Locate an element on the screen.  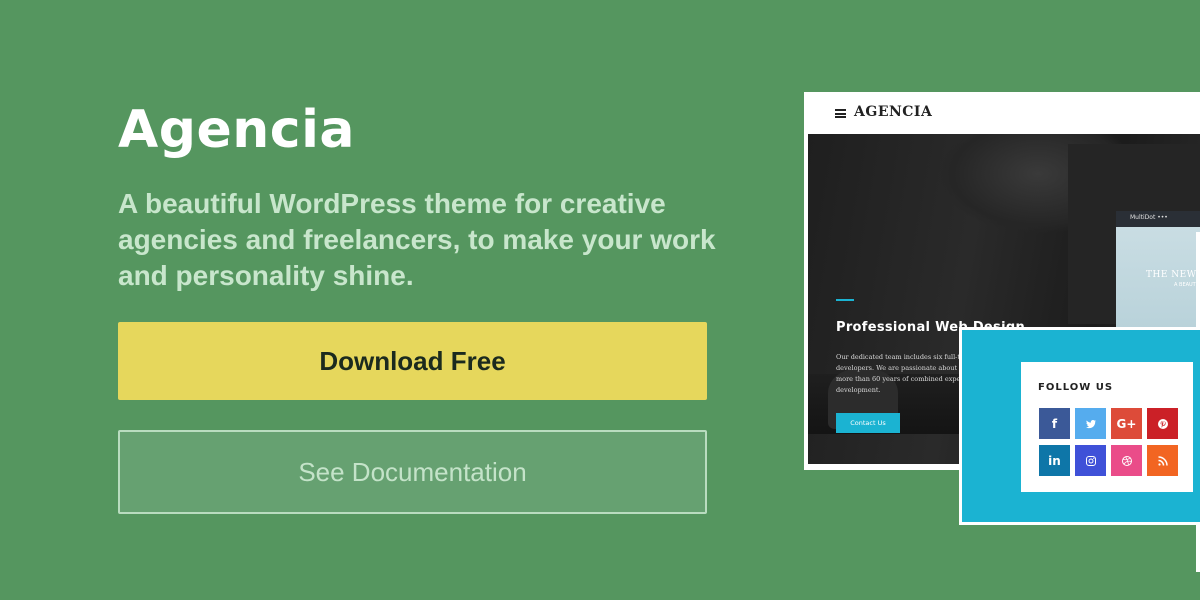
instagram-icon is located at coordinates (1090, 460).